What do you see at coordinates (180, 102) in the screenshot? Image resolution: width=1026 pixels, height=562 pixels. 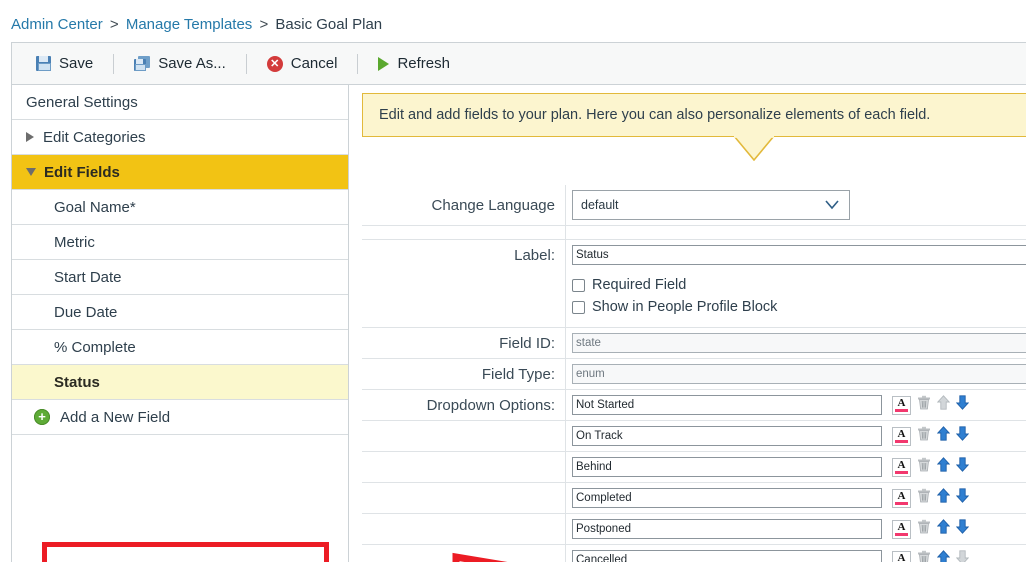 I see `sidebar-item-general-settings: General Settings` at bounding box center [180, 102].